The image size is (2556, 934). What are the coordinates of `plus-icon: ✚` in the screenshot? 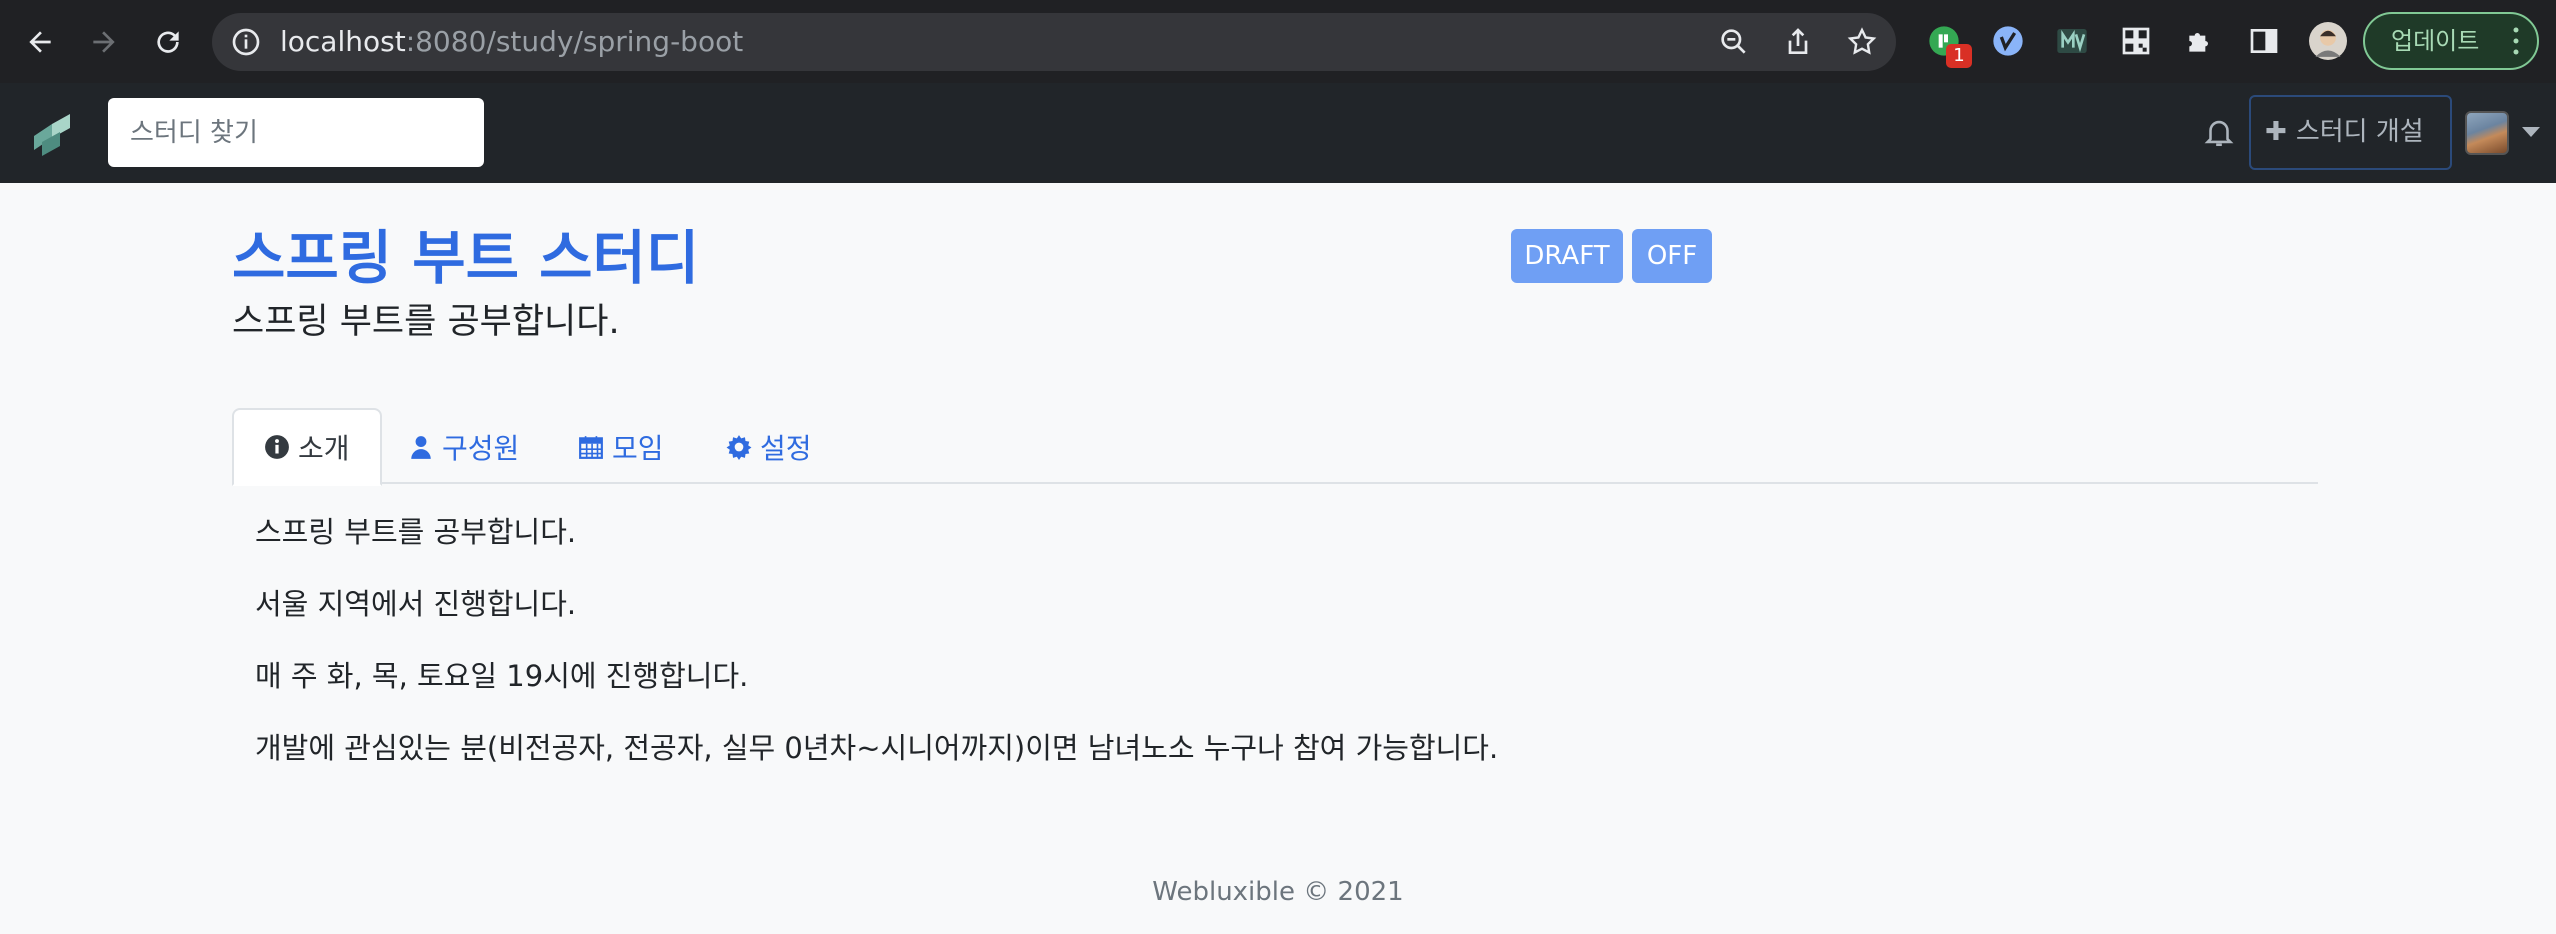 It's located at (2280, 132).